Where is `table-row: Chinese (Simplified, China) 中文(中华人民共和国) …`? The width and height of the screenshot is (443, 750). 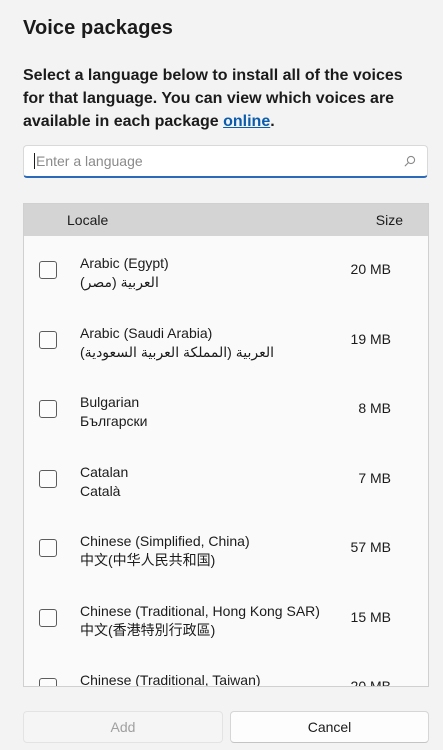
table-row: Chinese (Simplified, China) 中文(中华人民共和国) … is located at coordinates (226, 549).